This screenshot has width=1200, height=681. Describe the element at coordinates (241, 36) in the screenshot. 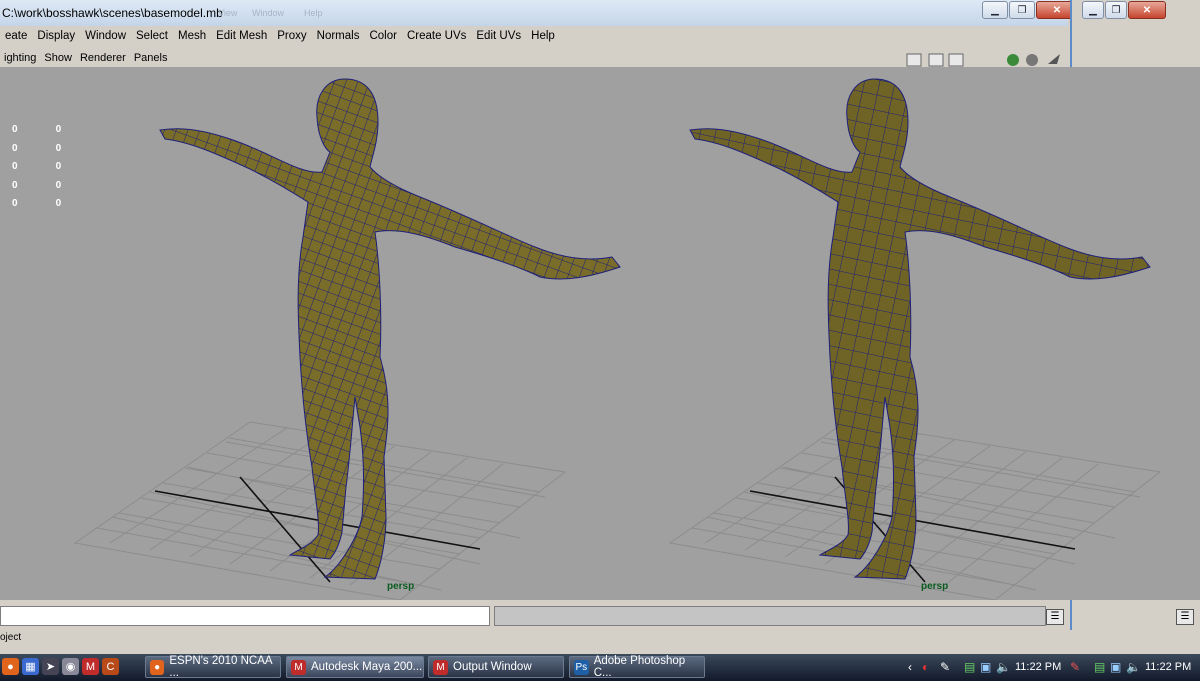

I see `menu-edit-mesh: Edit Mesh` at that location.